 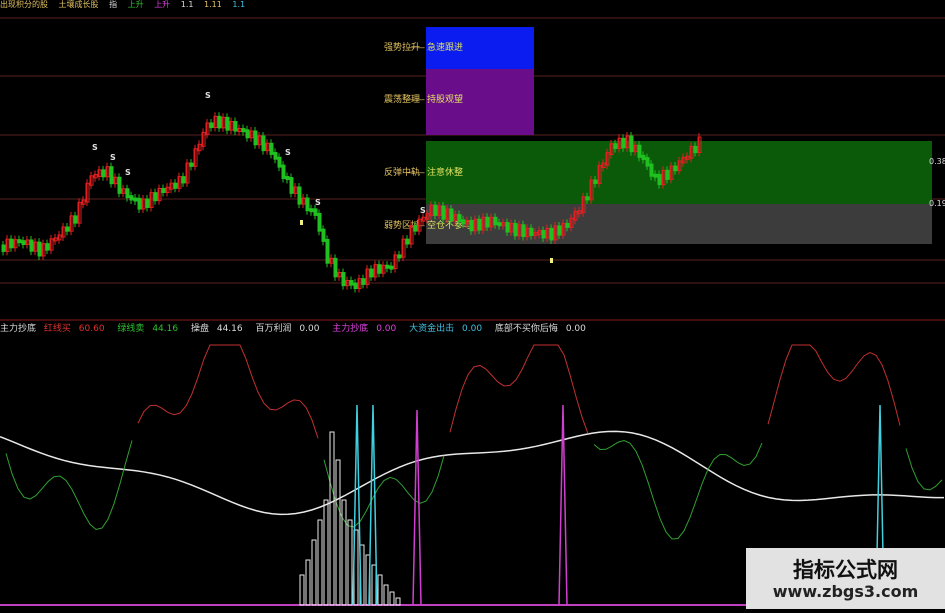 I want to click on field-label: 主力抄底, so click(x=350, y=329).